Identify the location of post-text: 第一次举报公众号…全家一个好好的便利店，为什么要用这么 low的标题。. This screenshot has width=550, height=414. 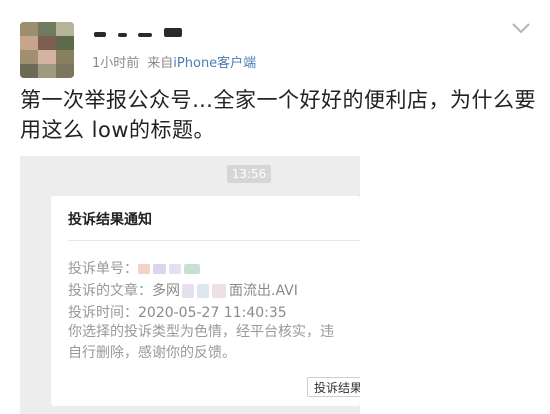
(278, 115).